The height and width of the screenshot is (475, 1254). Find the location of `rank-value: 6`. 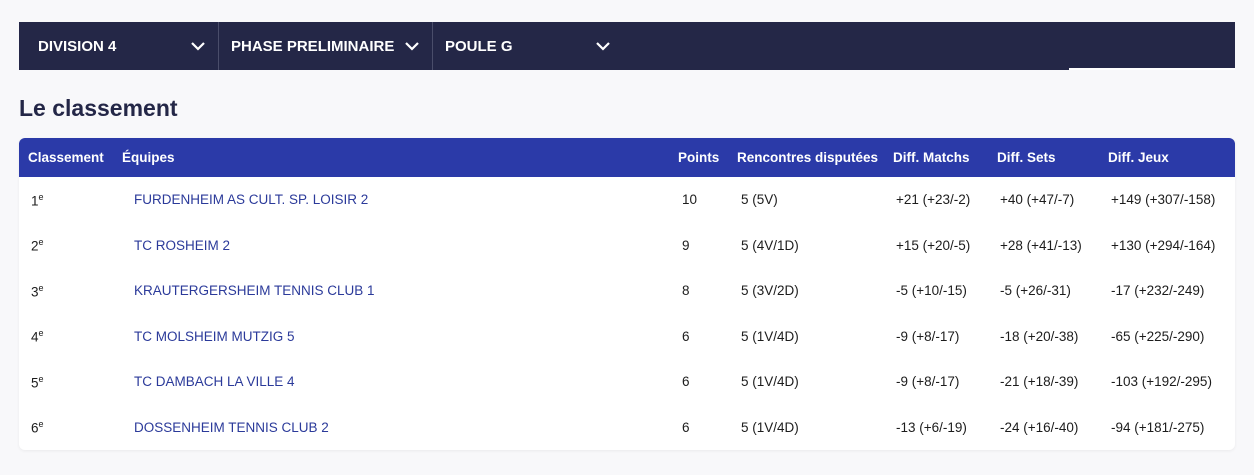

rank-value: 6 is located at coordinates (35, 428).